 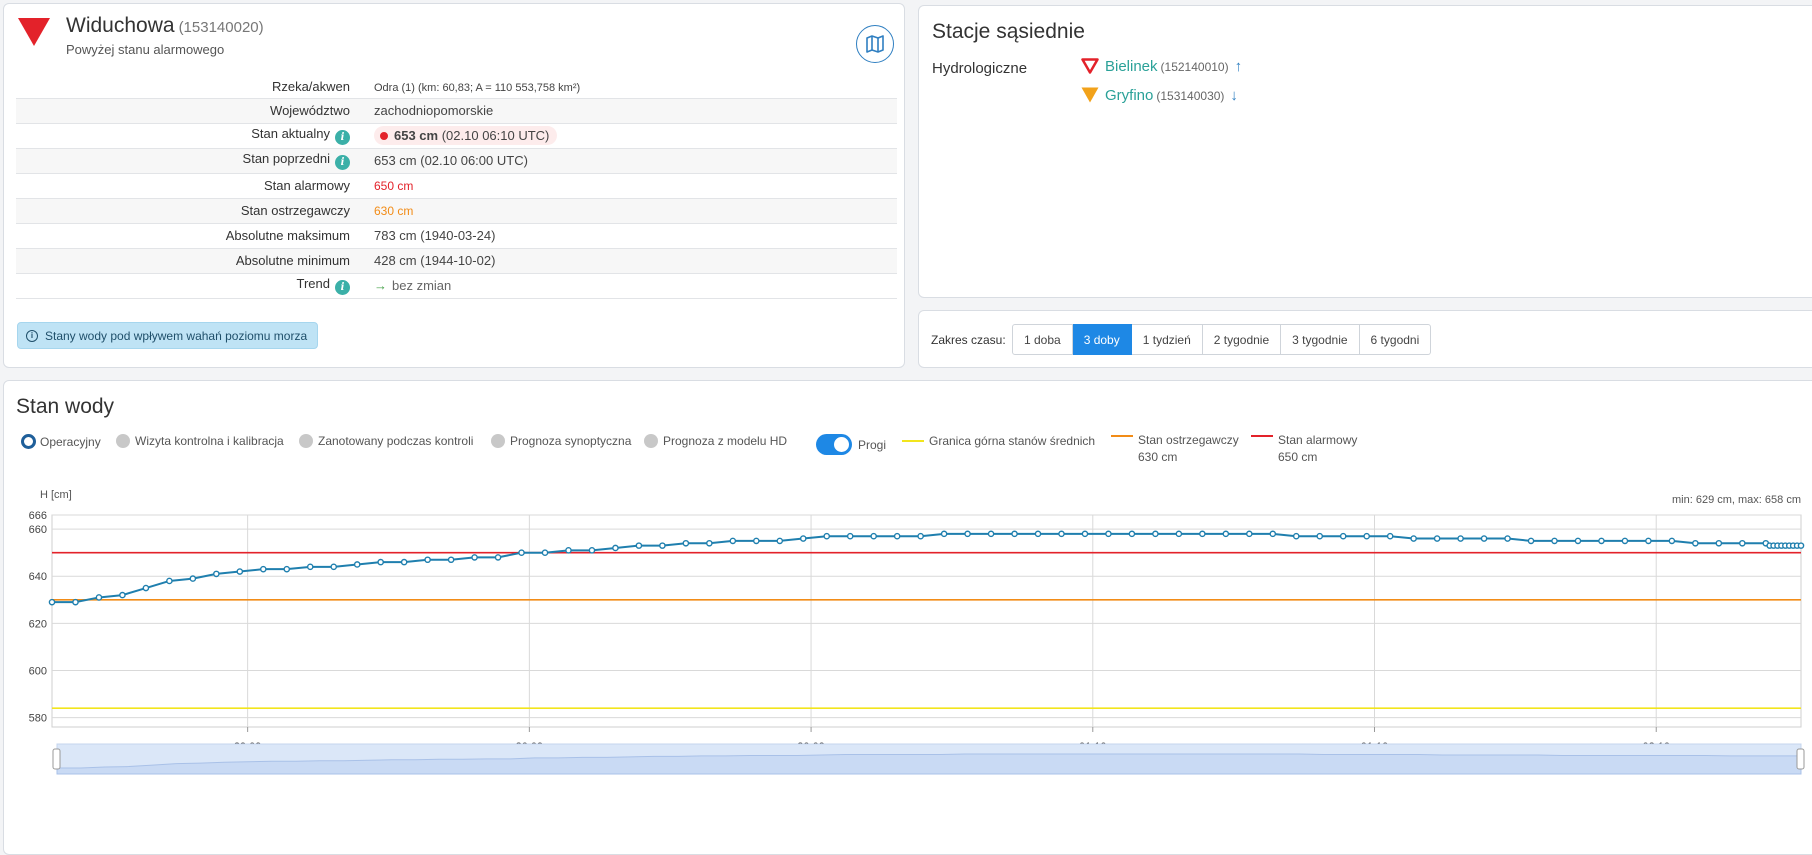 I want to click on range-3-days-button: 3 doby, so click(x=1102, y=339).